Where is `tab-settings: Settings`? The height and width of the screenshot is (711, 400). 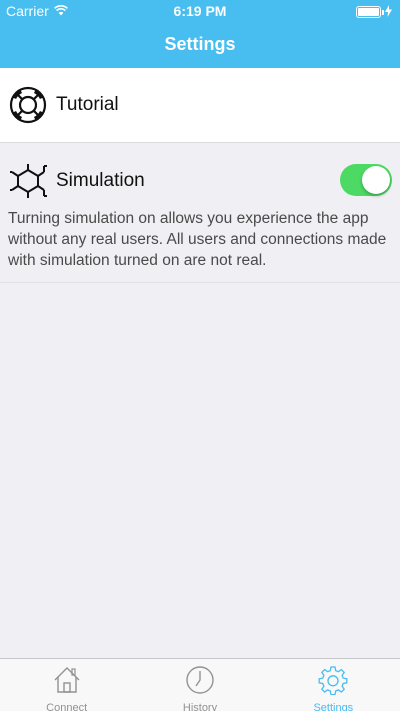 tab-settings: Settings is located at coordinates (333, 685).